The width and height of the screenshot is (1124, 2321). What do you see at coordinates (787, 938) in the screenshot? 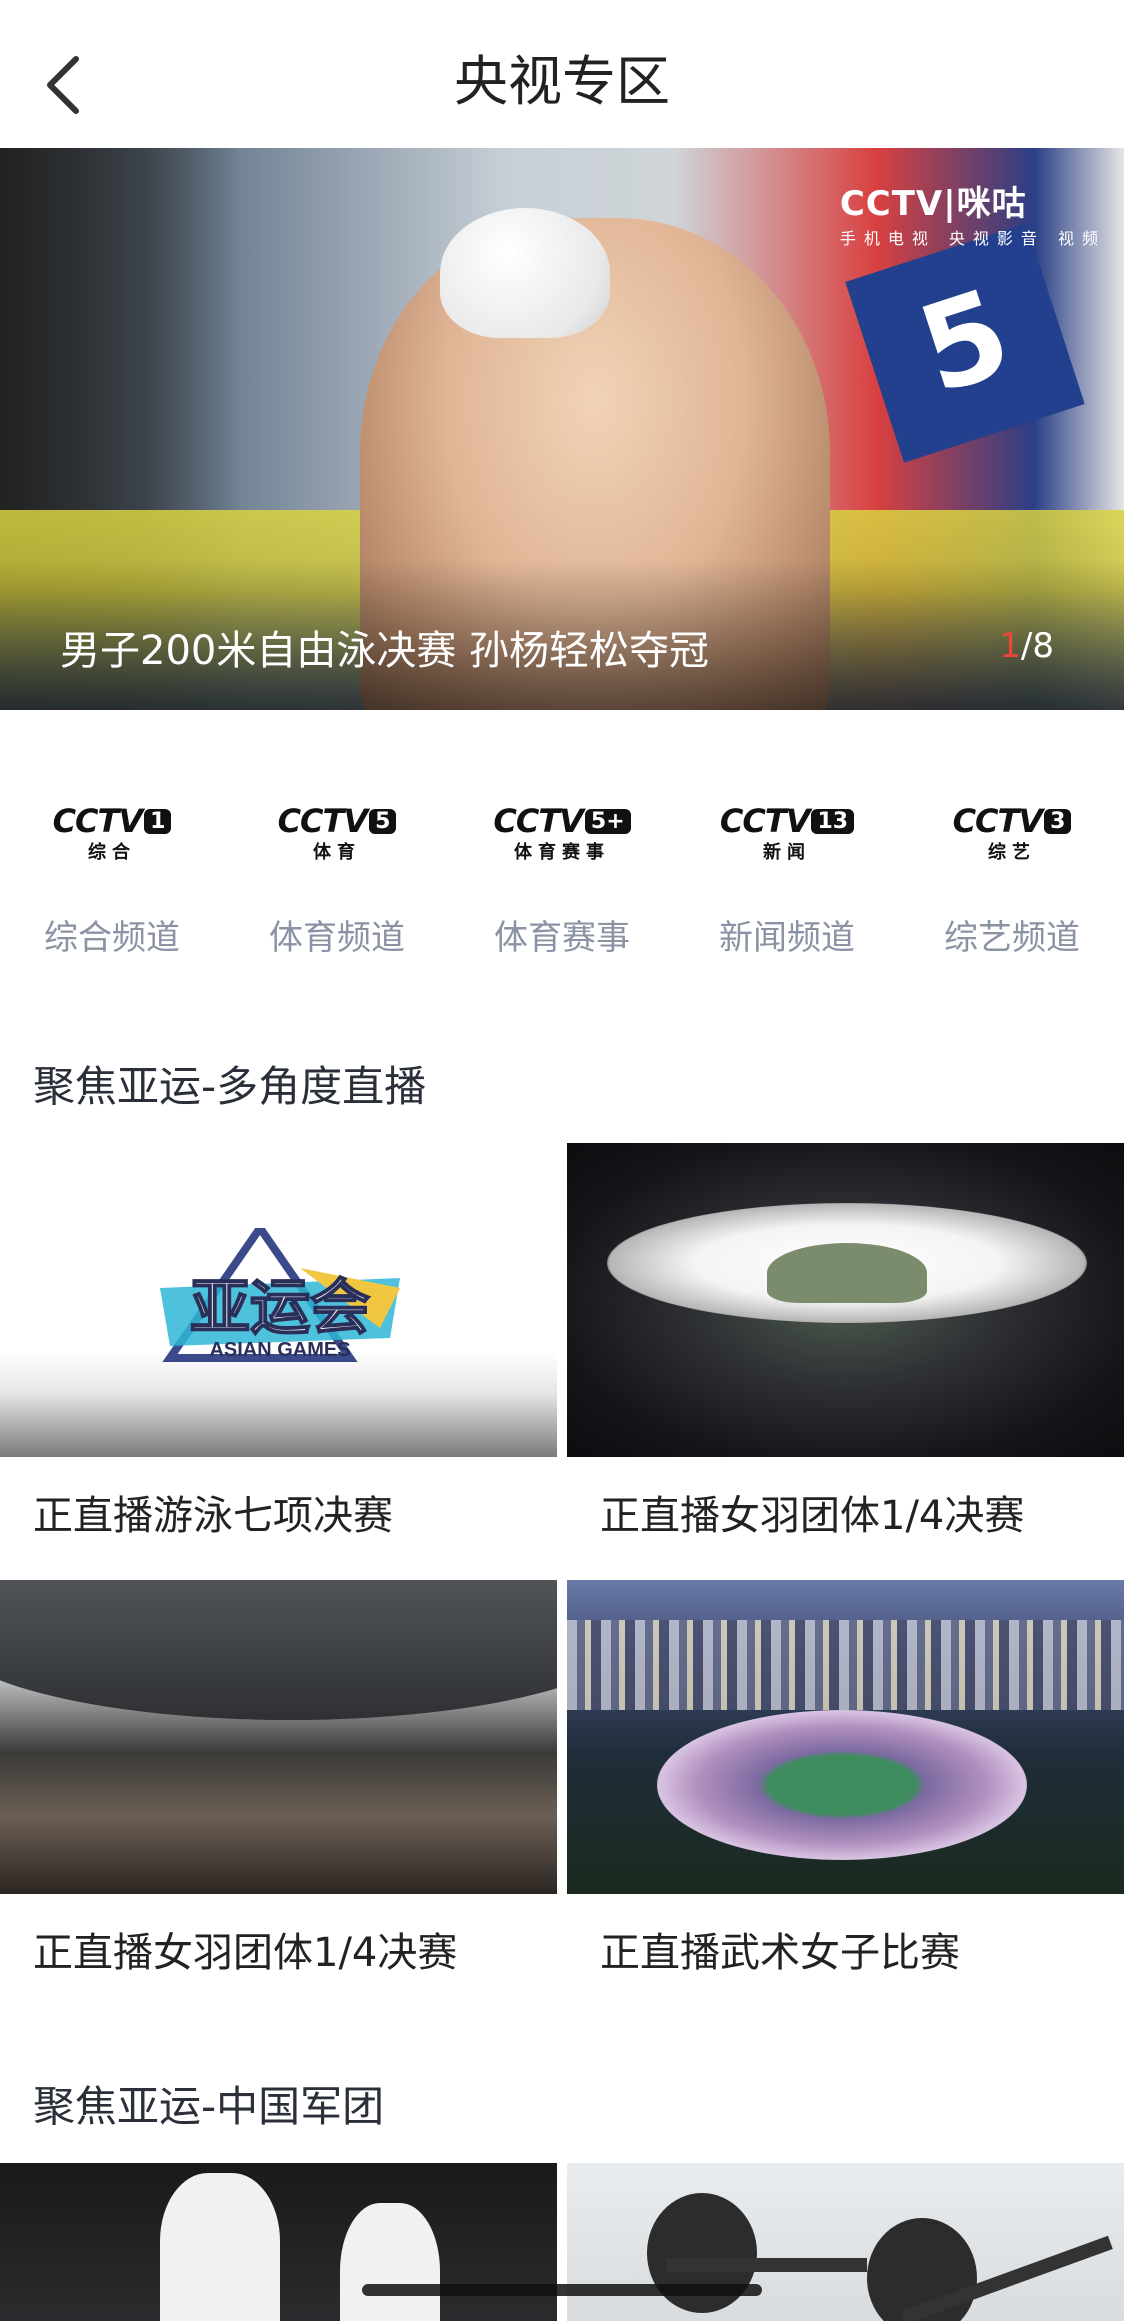
I see `channel-label: 新闻频道` at bounding box center [787, 938].